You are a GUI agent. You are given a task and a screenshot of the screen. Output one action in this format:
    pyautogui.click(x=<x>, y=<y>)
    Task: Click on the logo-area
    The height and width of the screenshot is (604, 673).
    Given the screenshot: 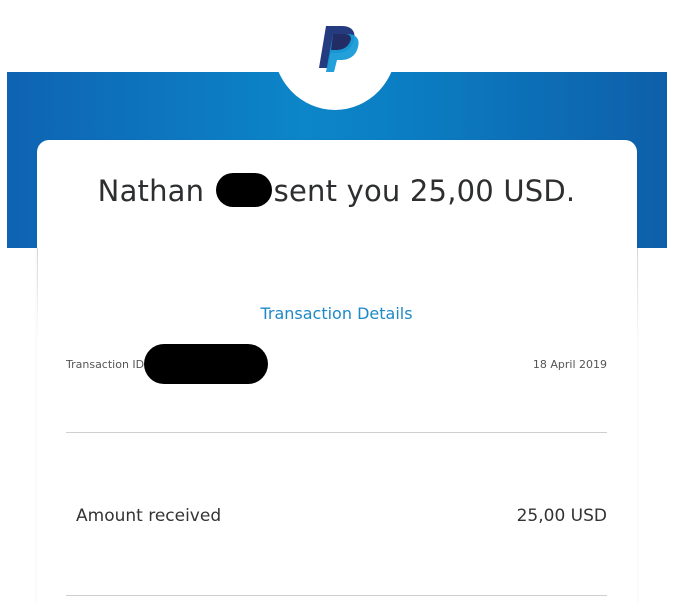 What is the action you would take?
    pyautogui.click(x=336, y=36)
    